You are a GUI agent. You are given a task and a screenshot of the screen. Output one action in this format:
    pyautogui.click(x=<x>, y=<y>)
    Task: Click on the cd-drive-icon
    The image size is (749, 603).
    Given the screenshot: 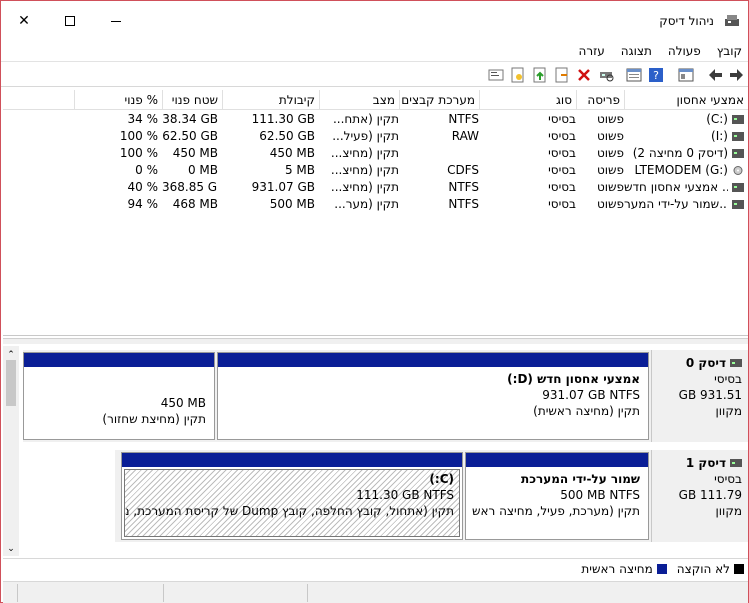 What is the action you would take?
    pyautogui.click(x=738, y=170)
    